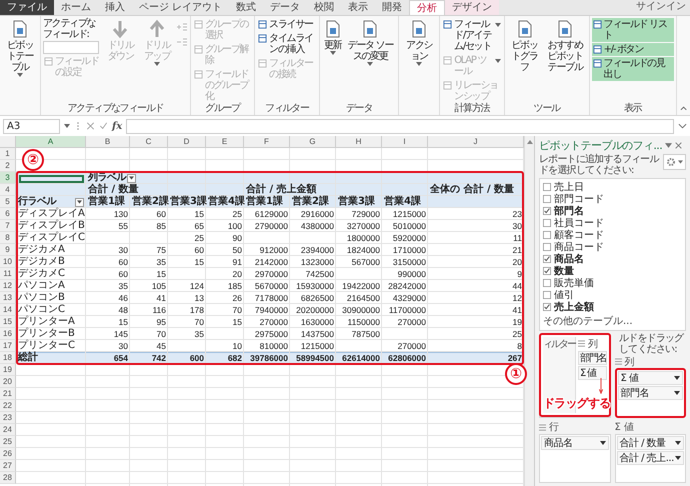  What do you see at coordinates (8, 154) in the screenshot?
I see `row-header: 1` at bounding box center [8, 154].